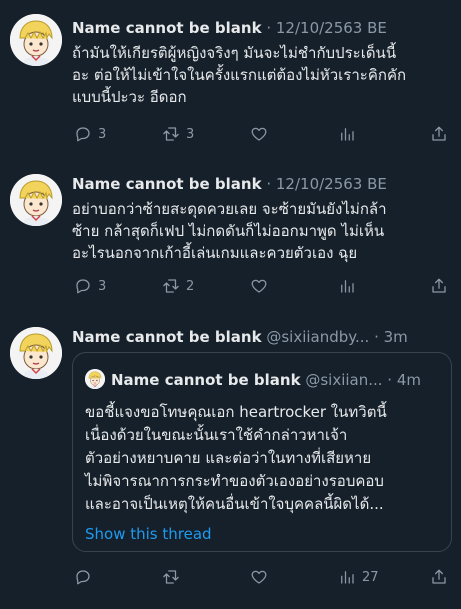 The image size is (461, 609). What do you see at coordinates (148, 534) in the screenshot?
I see `show-thread-link: Show this thread` at bounding box center [148, 534].